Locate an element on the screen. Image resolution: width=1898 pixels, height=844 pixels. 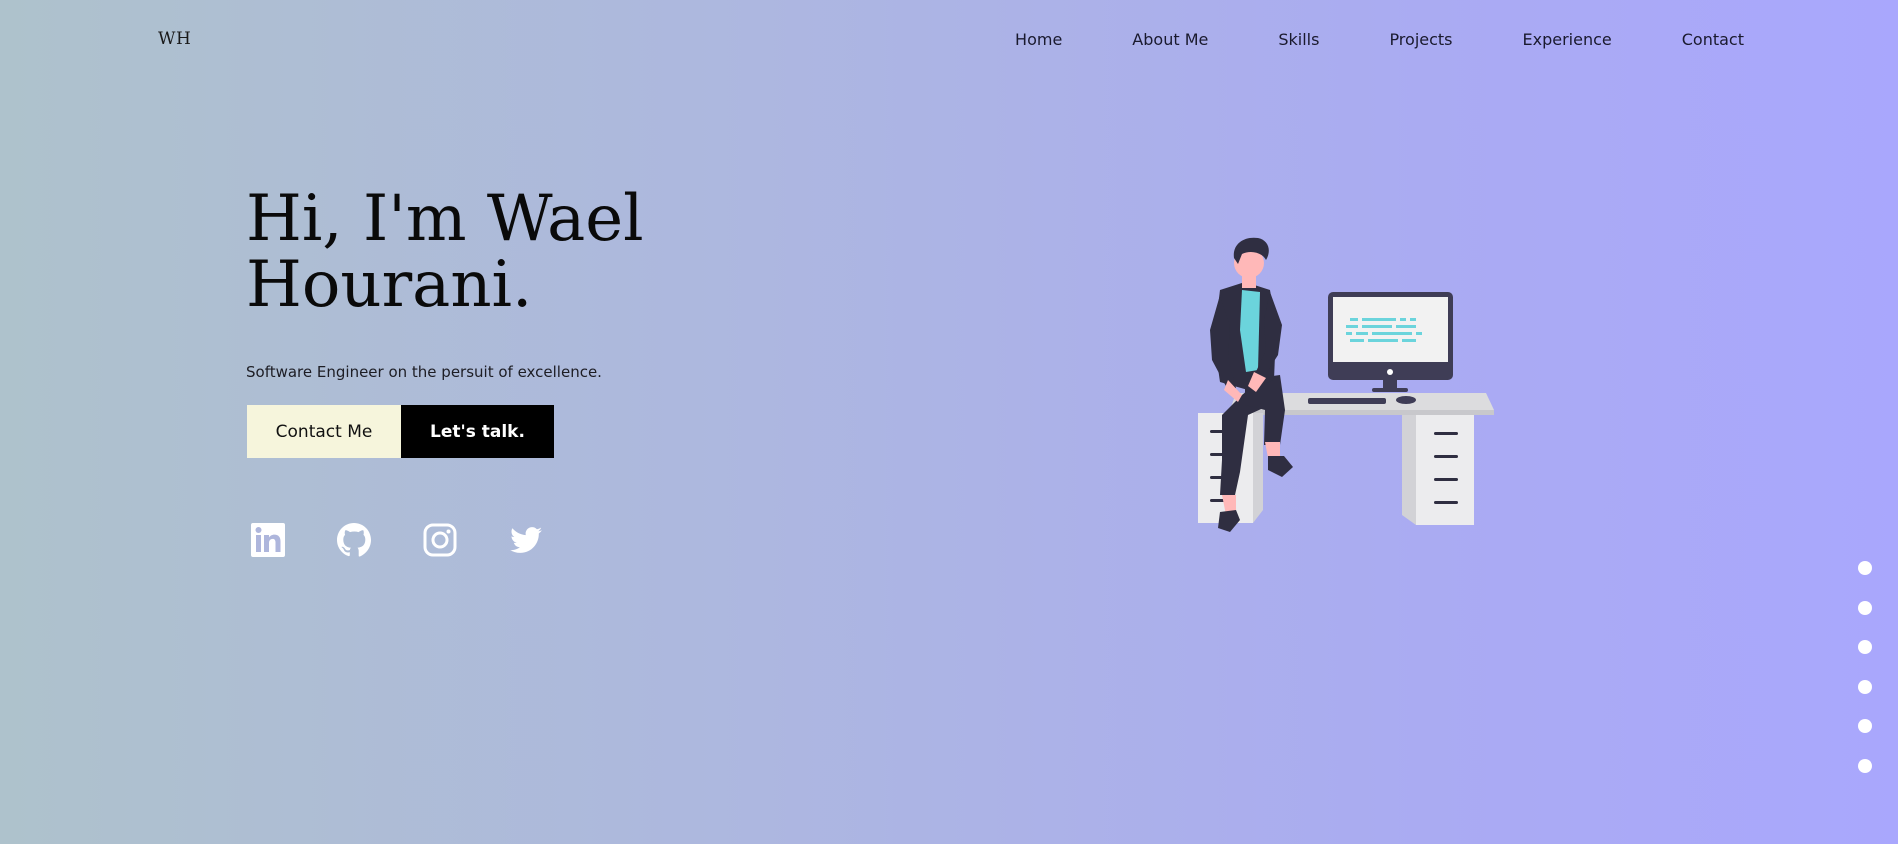
keyboard is located at coordinates (1347, 401).